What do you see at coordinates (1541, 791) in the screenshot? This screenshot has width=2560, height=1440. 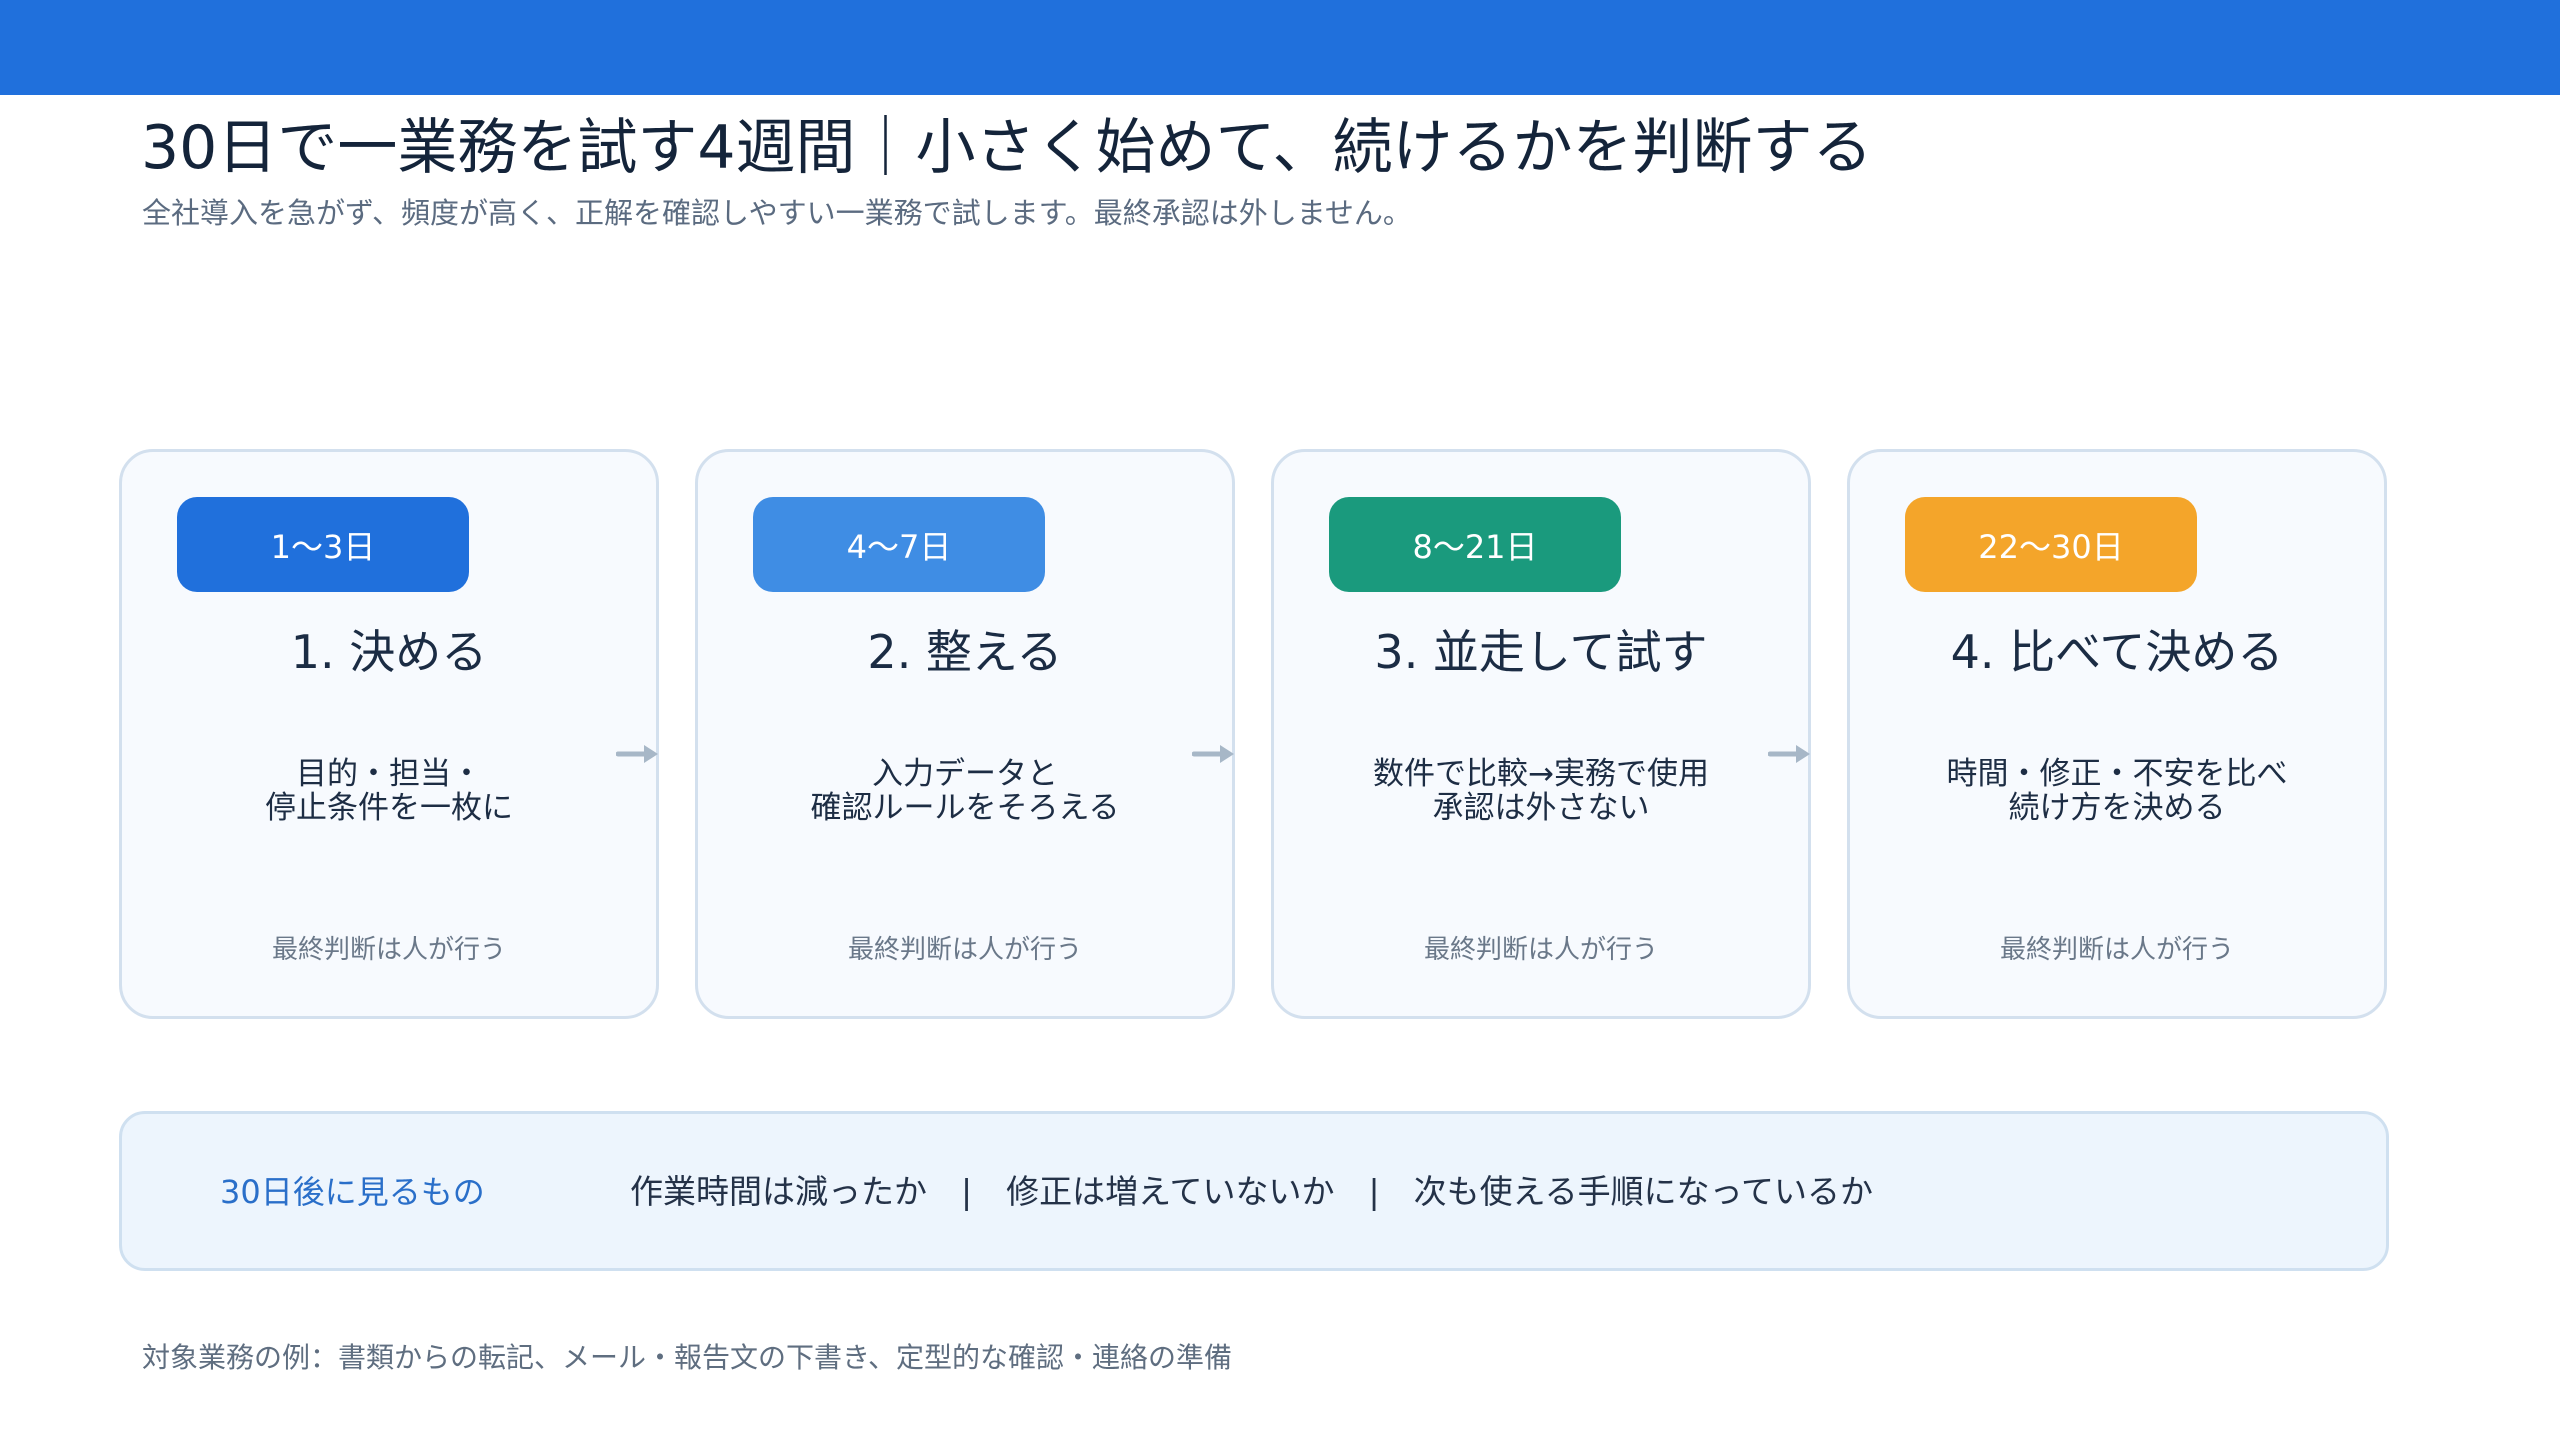 I see `step-description: 数件で比較→実務で使用 承認は外さない` at bounding box center [1541, 791].